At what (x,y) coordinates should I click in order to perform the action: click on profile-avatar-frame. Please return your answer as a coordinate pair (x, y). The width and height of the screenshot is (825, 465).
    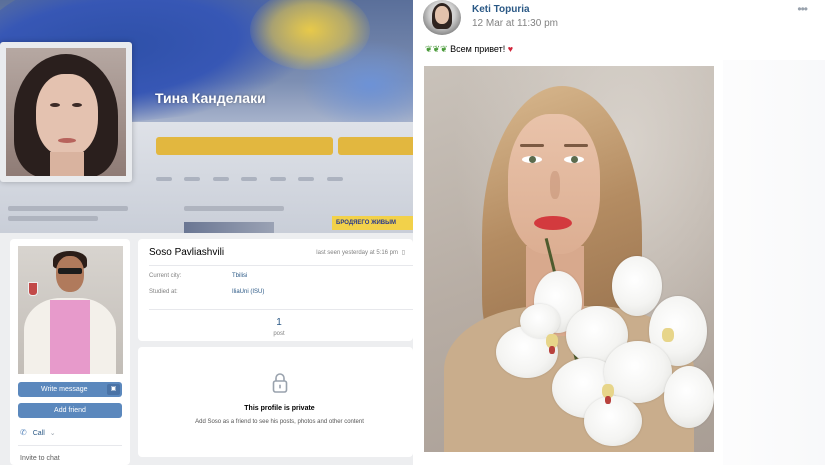
    Looking at the image, I should click on (66, 112).